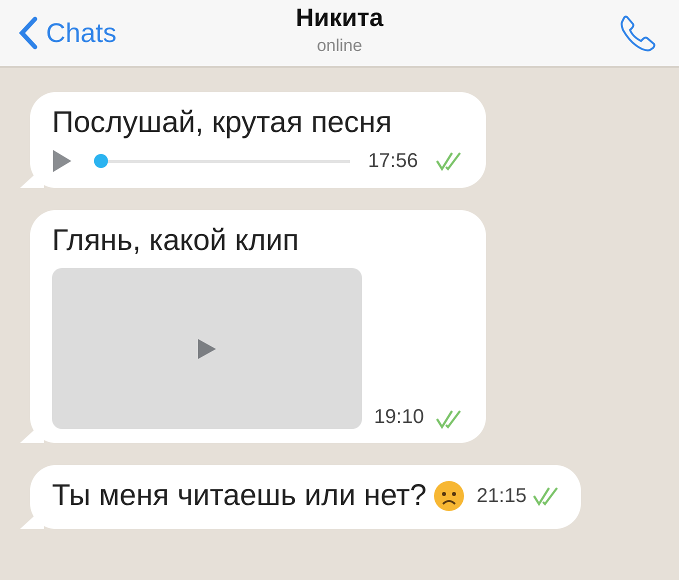 The height and width of the screenshot is (580, 679). I want to click on message-text: Глянь, какой клип, so click(175, 240).